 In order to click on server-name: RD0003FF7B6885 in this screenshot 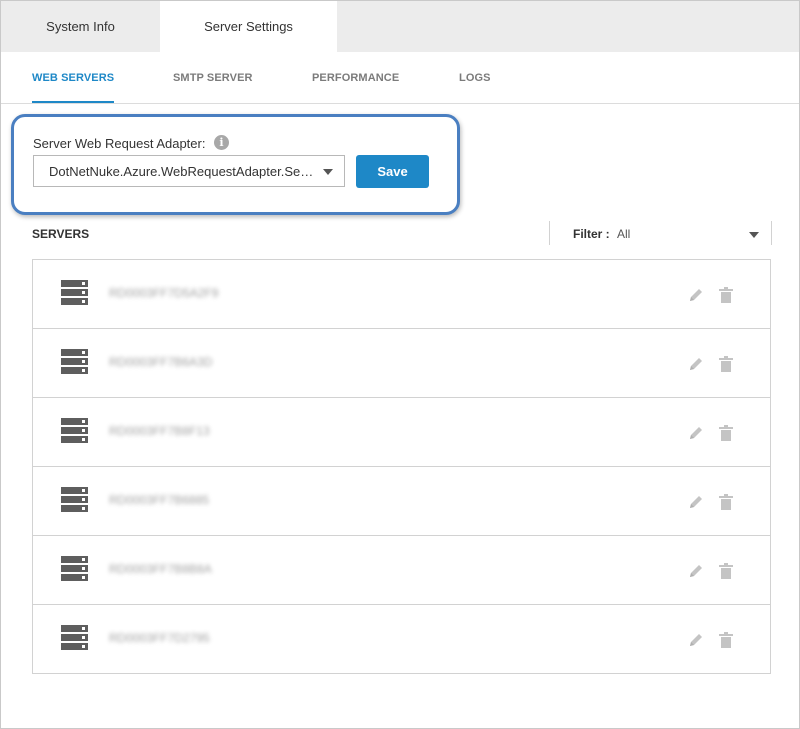, I will do `click(159, 500)`.